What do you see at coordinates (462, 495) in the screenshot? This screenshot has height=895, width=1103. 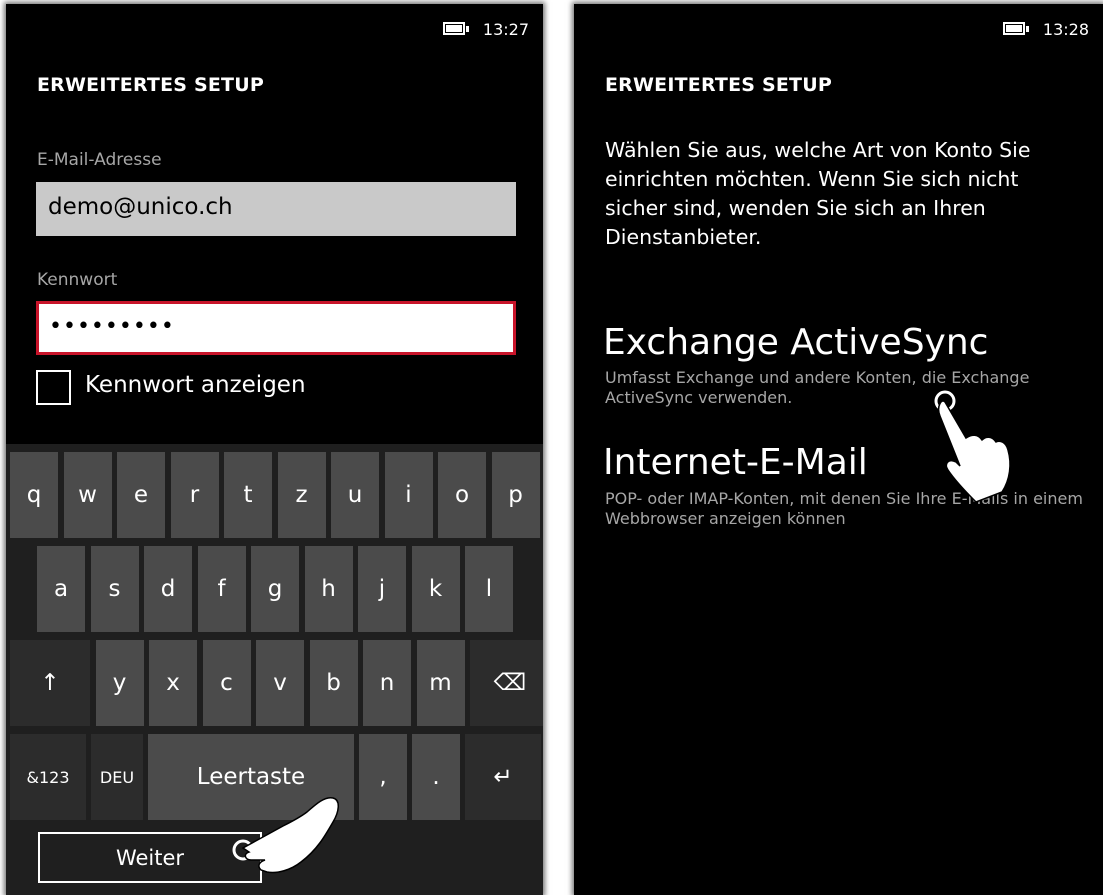 I see `key-o: o` at bounding box center [462, 495].